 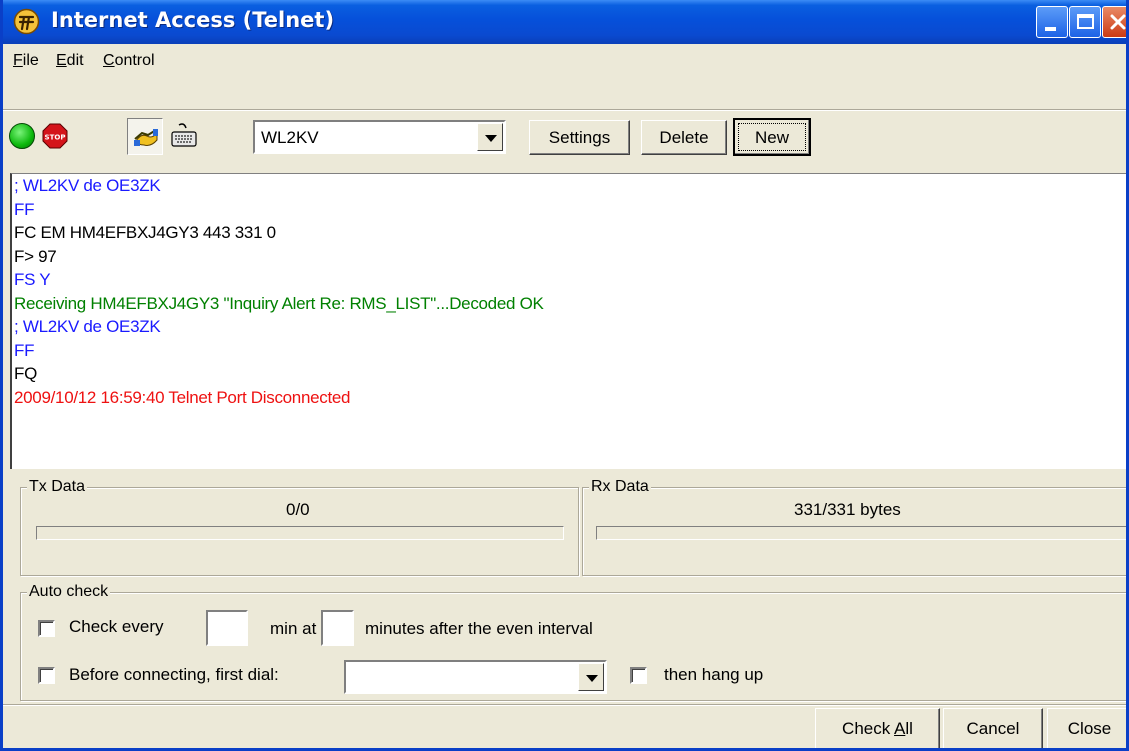 I want to click on check-all-label: Check All, so click(x=877, y=728).